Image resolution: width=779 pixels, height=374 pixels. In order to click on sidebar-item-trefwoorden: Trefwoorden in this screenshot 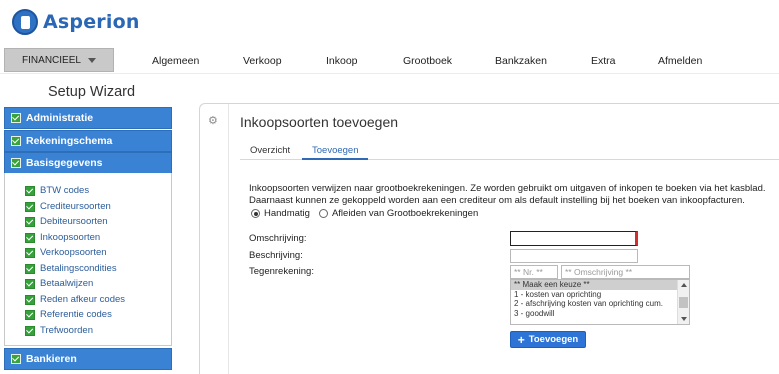, I will do `click(59, 330)`.